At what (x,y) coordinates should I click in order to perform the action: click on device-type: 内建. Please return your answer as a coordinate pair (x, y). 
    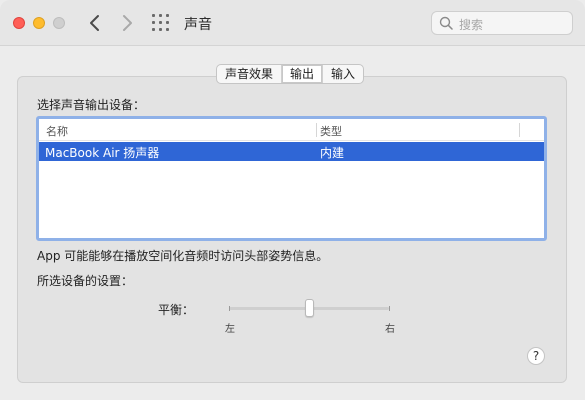
    Looking at the image, I should click on (332, 153).